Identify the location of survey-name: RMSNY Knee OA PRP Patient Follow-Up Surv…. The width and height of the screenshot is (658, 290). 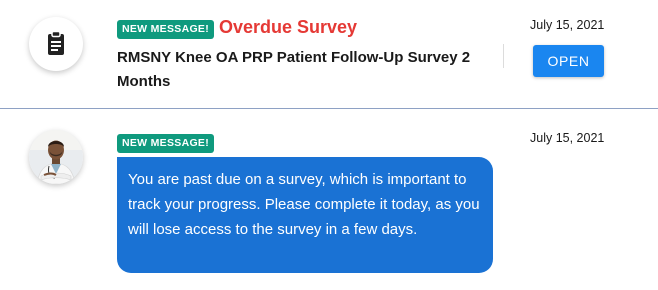
(294, 69).